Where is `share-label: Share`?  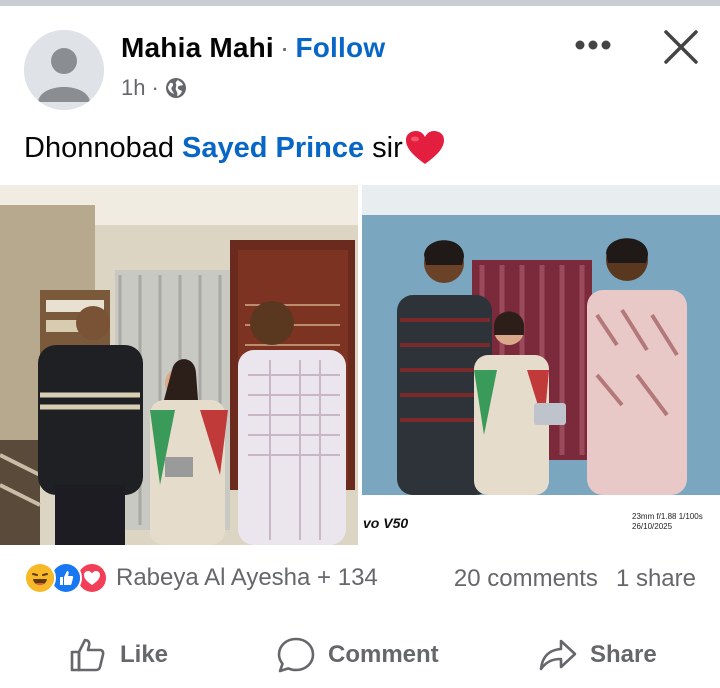 share-label: Share is located at coordinates (623, 654).